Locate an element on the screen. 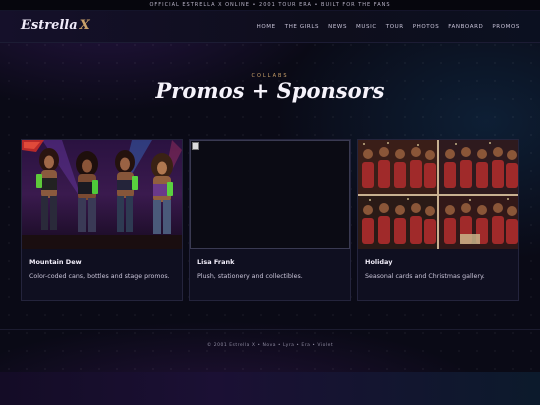 This screenshot has width=540, height=405. logo-name: Estrella is located at coordinates (49, 25).